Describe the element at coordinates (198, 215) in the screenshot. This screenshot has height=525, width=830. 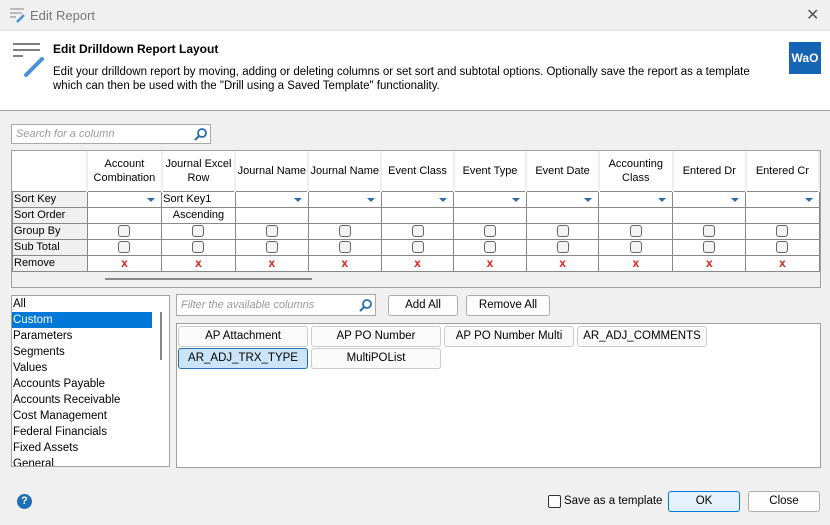
I see `sort-order-cell: Ascending` at that location.